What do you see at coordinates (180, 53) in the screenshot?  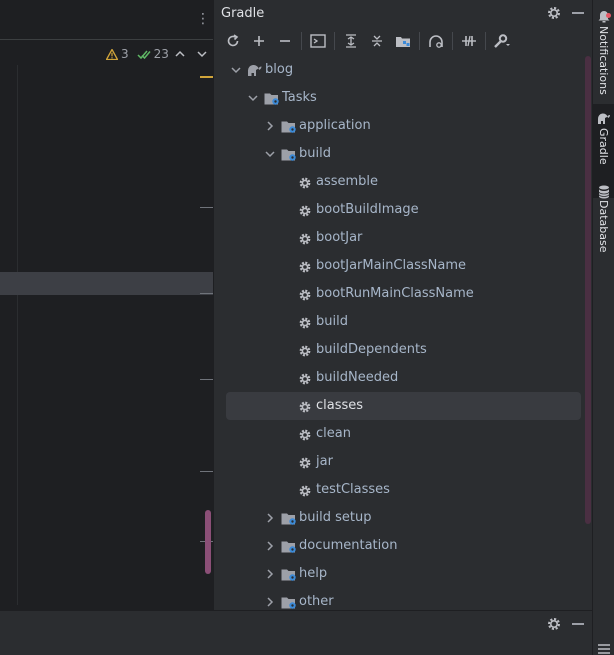 I see `previous-highlight-button` at bounding box center [180, 53].